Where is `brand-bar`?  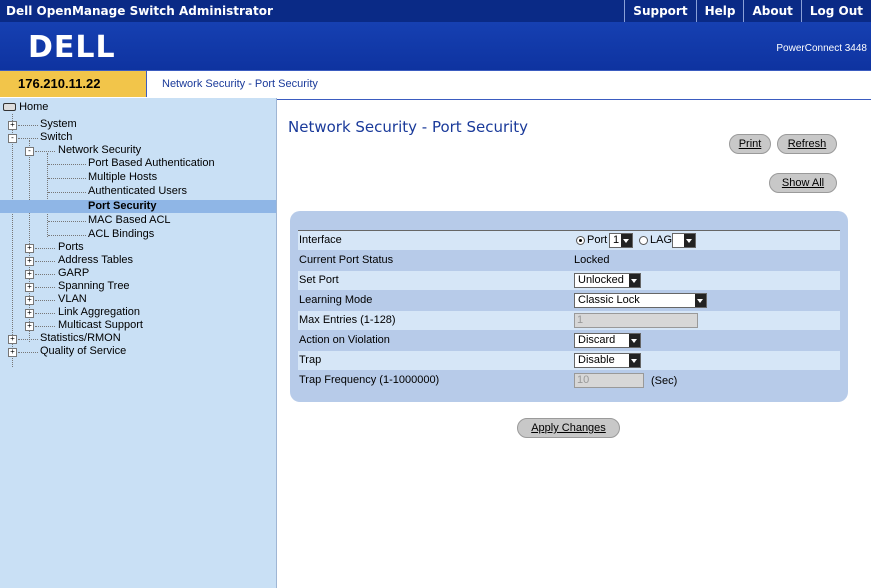 brand-bar is located at coordinates (435, 46).